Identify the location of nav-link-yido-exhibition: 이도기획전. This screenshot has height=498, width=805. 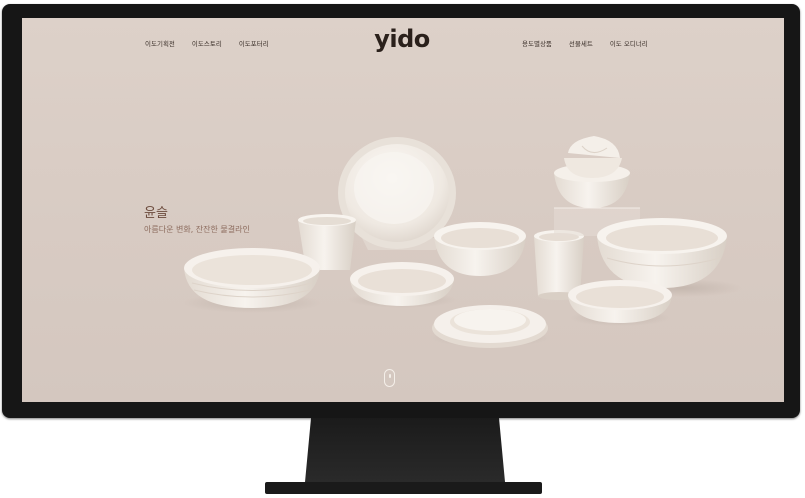
(160, 43).